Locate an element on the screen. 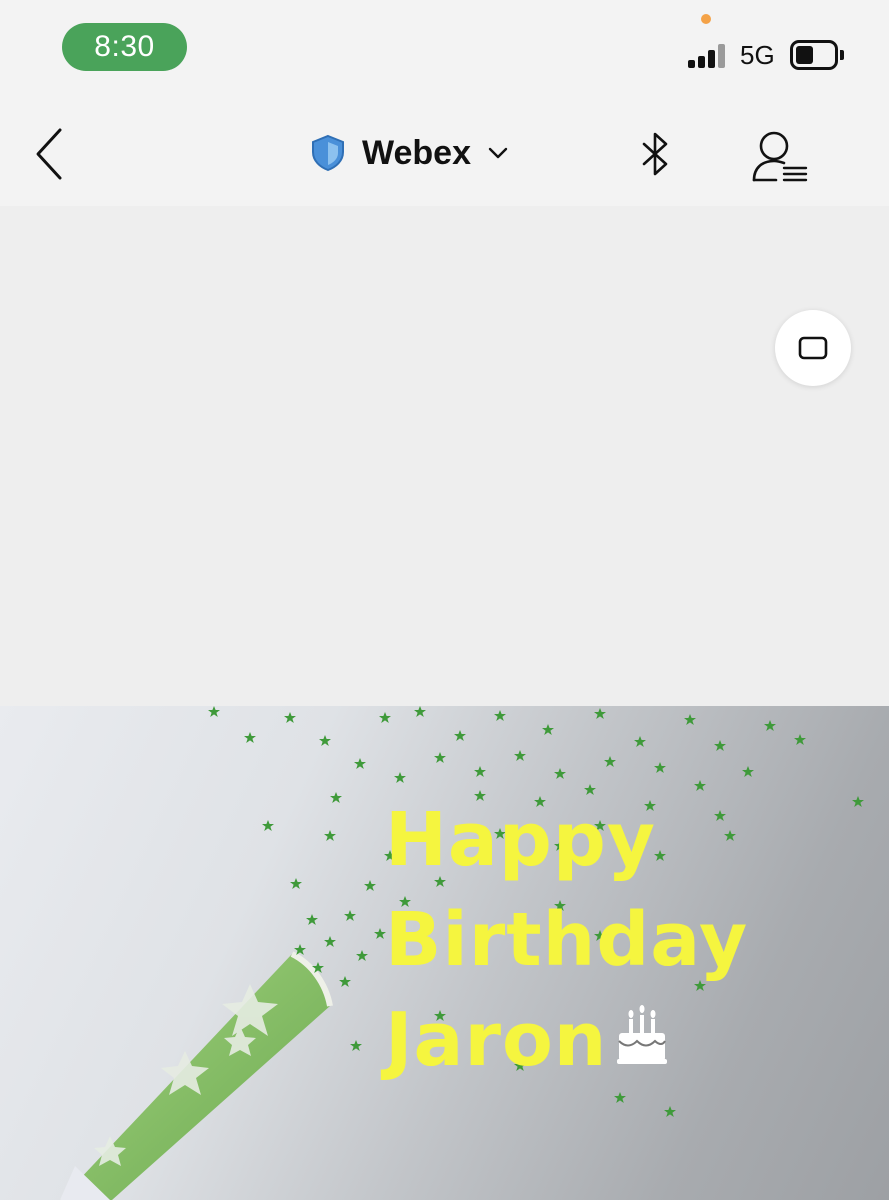  cellular-signal-icon is located at coordinates (708, 56).